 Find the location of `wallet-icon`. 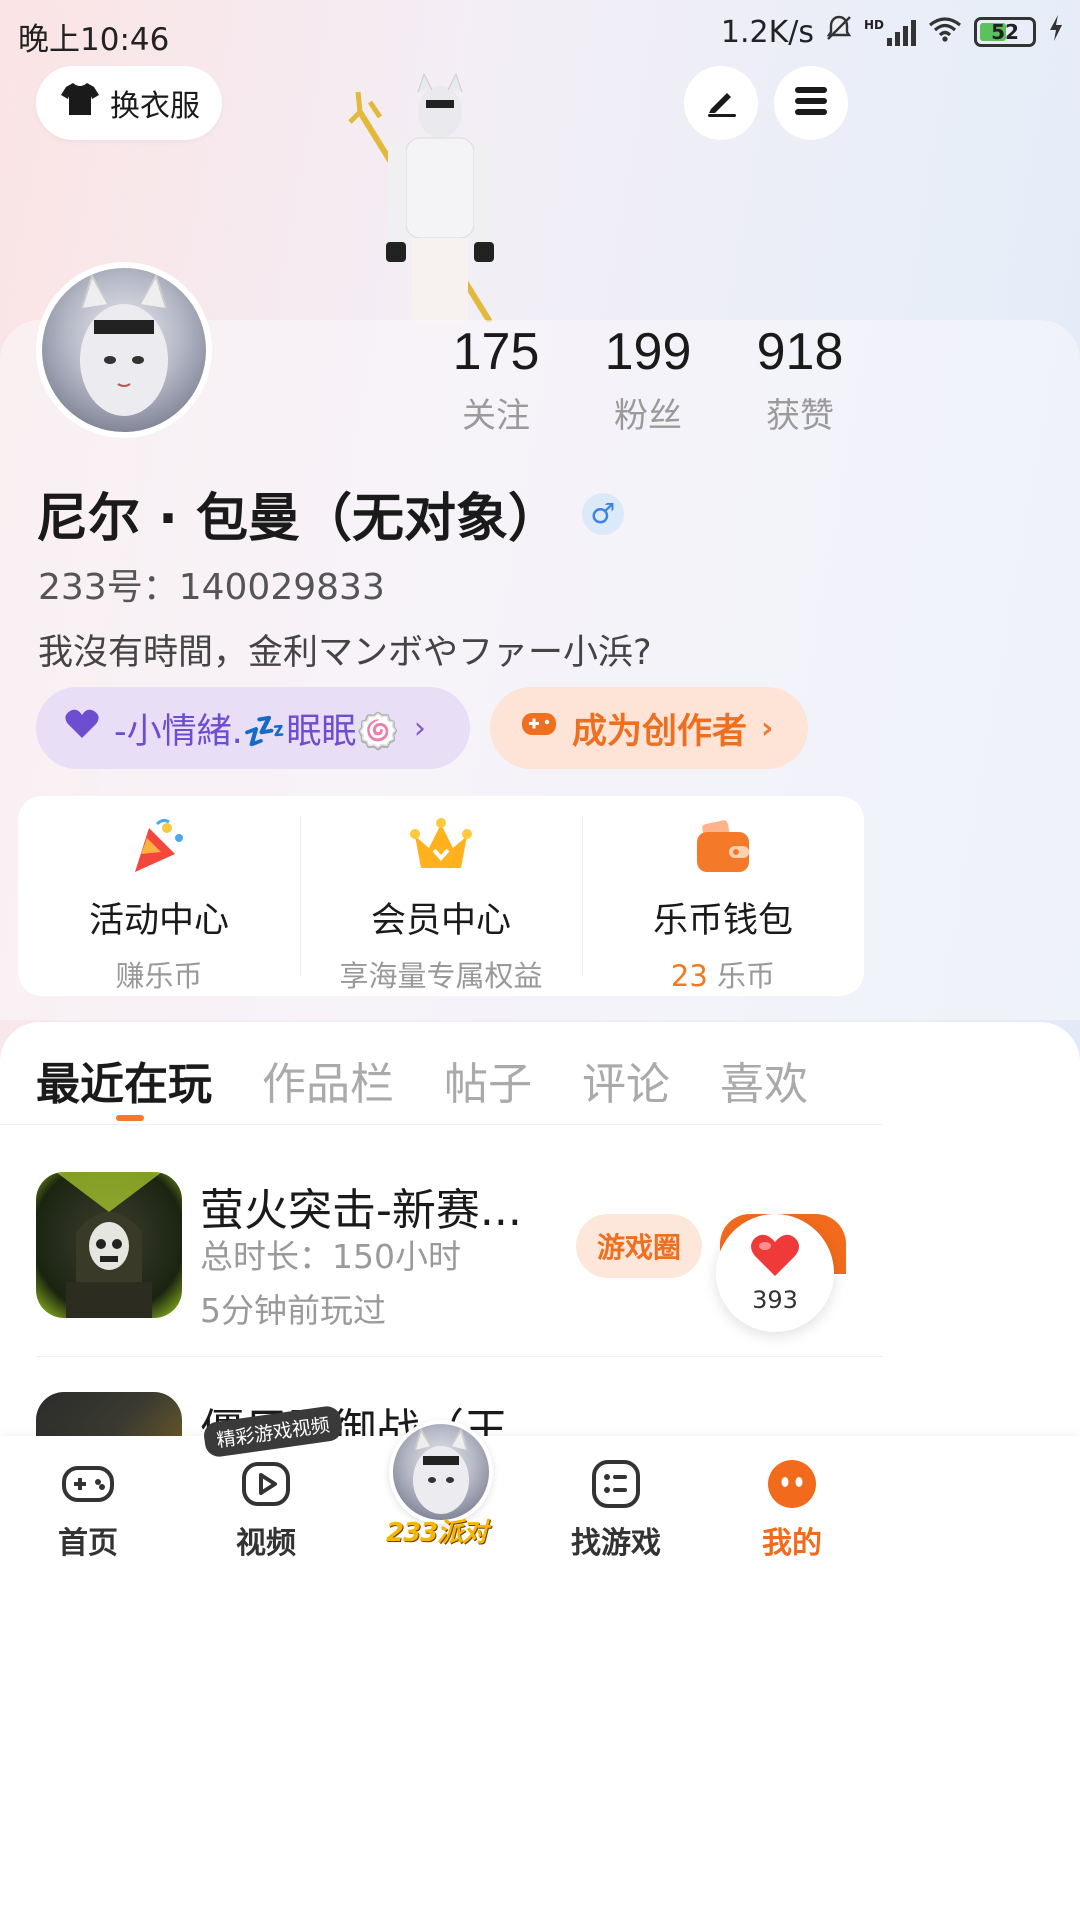

wallet-icon is located at coordinates (723, 846).